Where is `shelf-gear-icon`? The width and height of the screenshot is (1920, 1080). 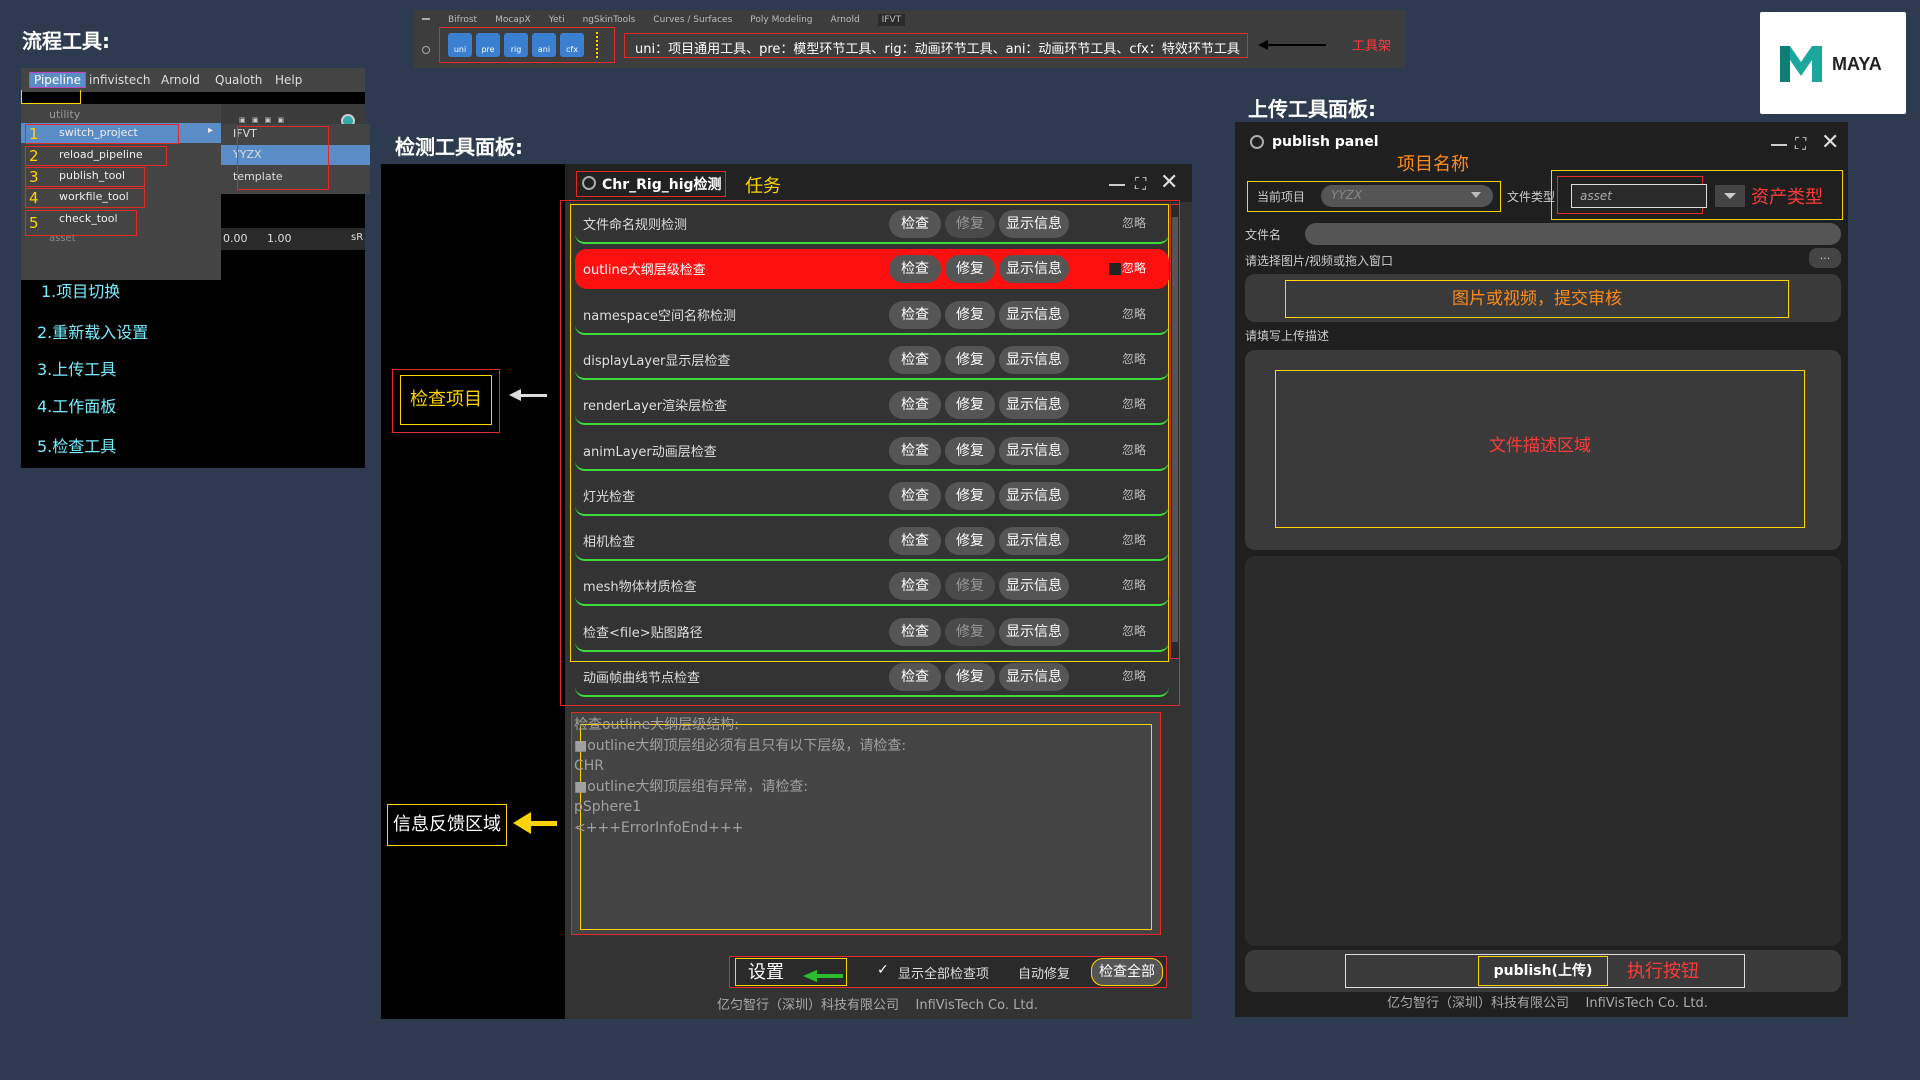
shelf-gear-icon is located at coordinates (426, 50).